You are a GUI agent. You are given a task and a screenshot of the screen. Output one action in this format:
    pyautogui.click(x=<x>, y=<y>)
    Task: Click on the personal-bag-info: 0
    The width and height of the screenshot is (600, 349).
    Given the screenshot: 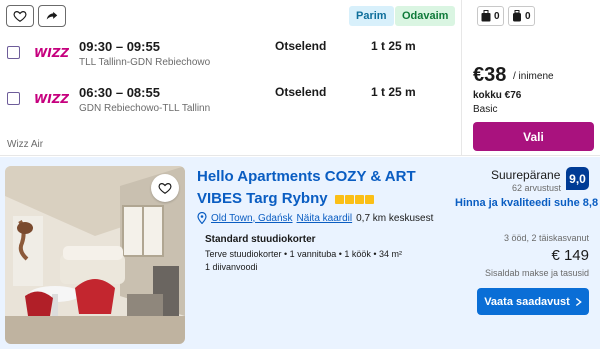 What is the action you would take?
    pyautogui.click(x=490, y=16)
    